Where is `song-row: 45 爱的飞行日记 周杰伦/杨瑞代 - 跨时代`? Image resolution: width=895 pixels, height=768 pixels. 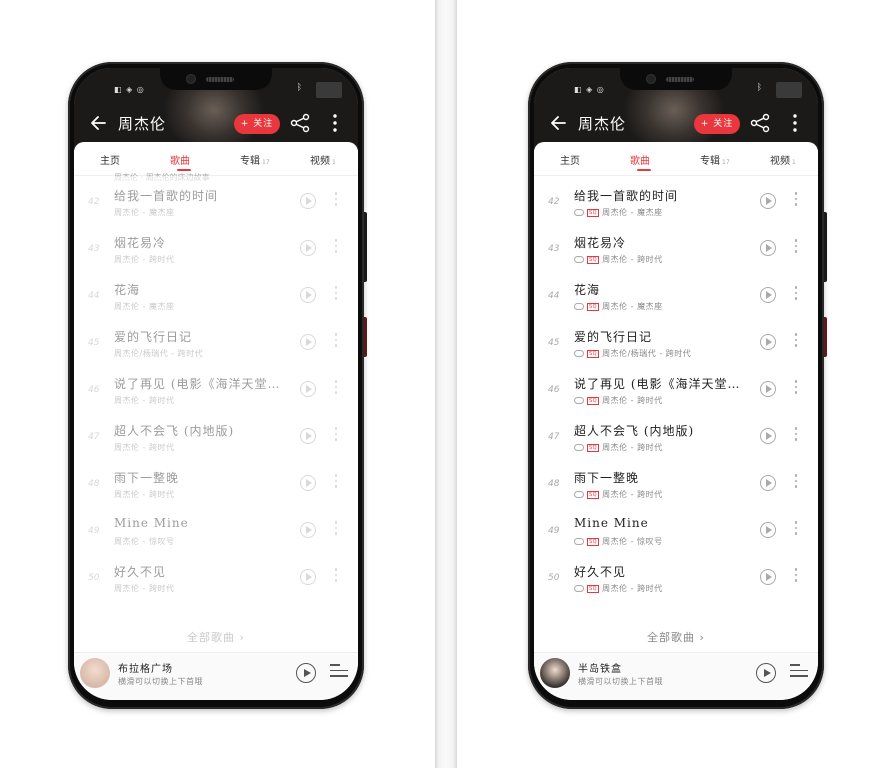 song-row: 45 爱的飞行日记 周杰伦/杨瑞代 - 跨时代 is located at coordinates (216, 344).